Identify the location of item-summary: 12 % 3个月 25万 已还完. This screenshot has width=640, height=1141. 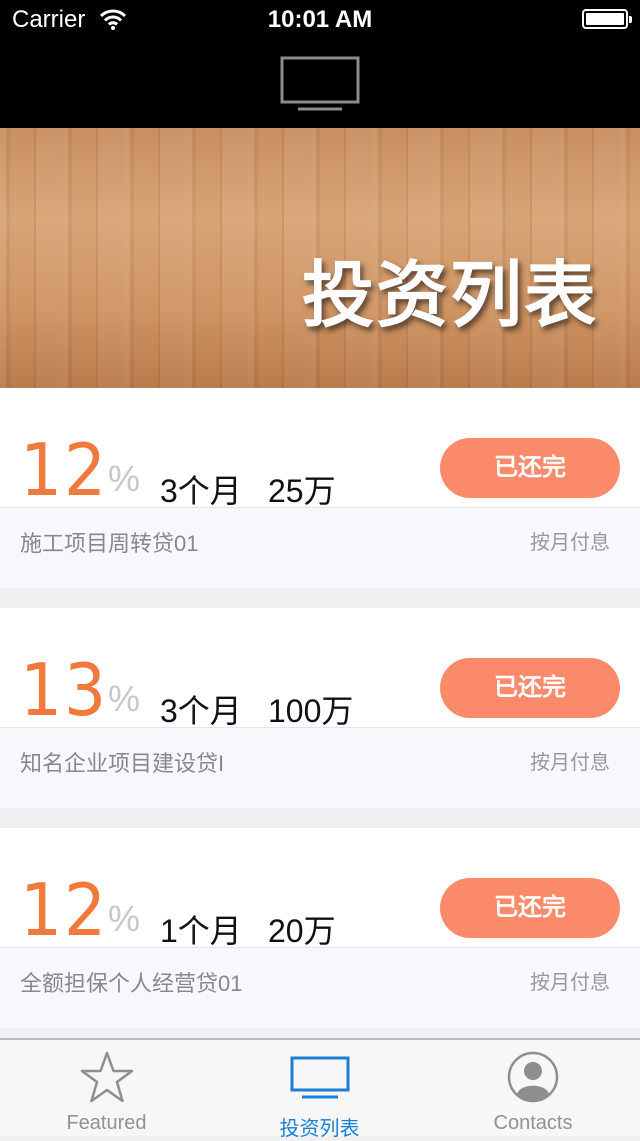
(320, 450).